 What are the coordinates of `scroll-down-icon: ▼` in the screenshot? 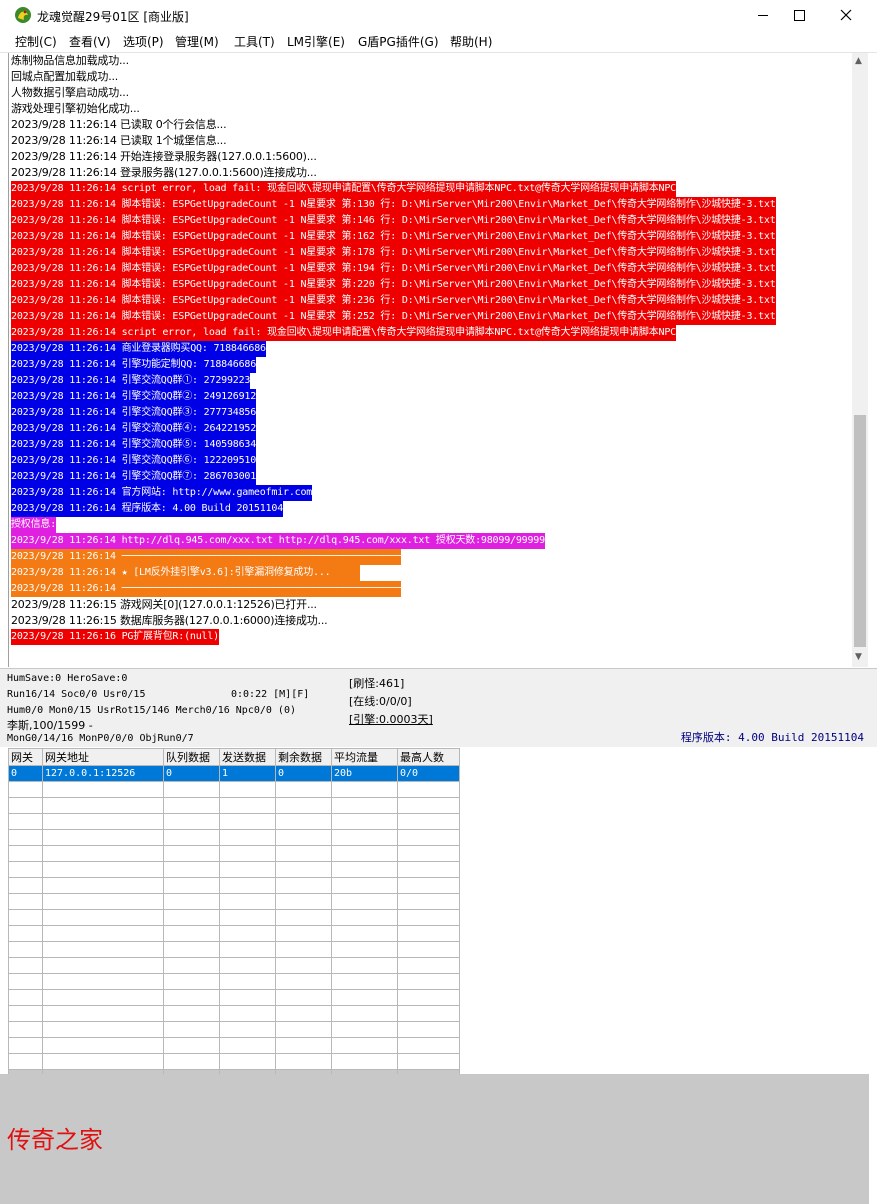 It's located at (858, 657).